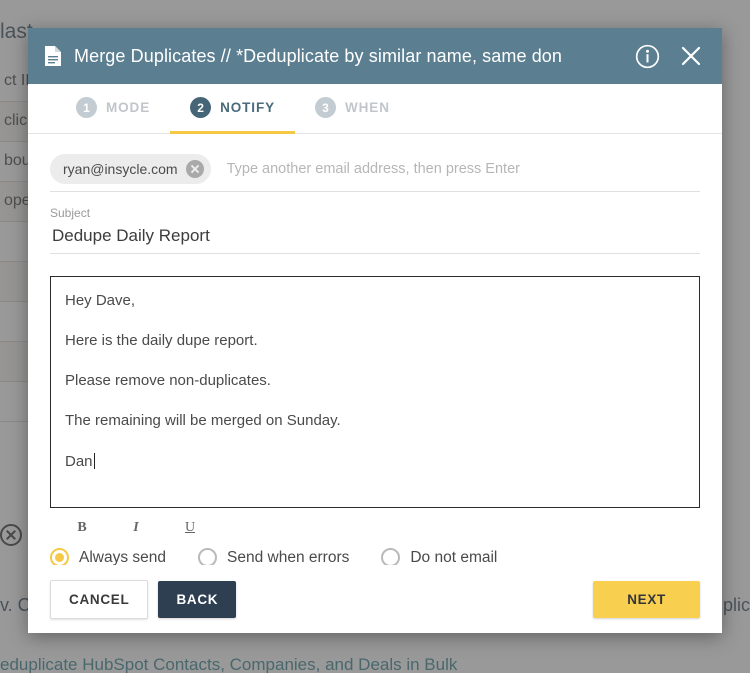 The image size is (750, 673). What do you see at coordinates (197, 599) in the screenshot?
I see `back-button: BACK` at bounding box center [197, 599].